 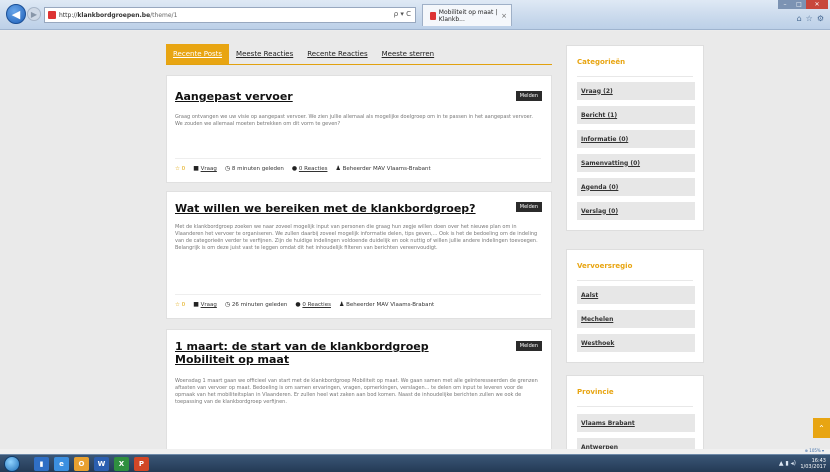 I want to click on folder-app-icon: ▮, so click(x=41, y=464).